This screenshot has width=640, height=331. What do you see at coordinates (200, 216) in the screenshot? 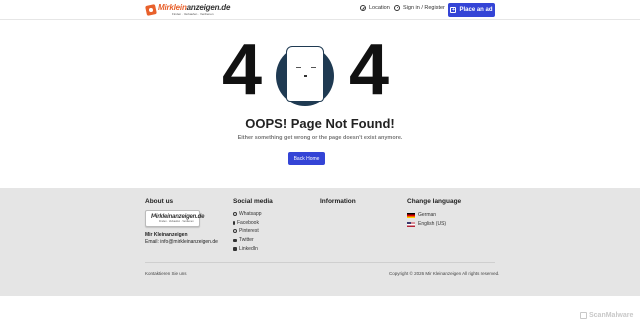
I see `footer-logo-word-c: .de` at bounding box center [200, 216].